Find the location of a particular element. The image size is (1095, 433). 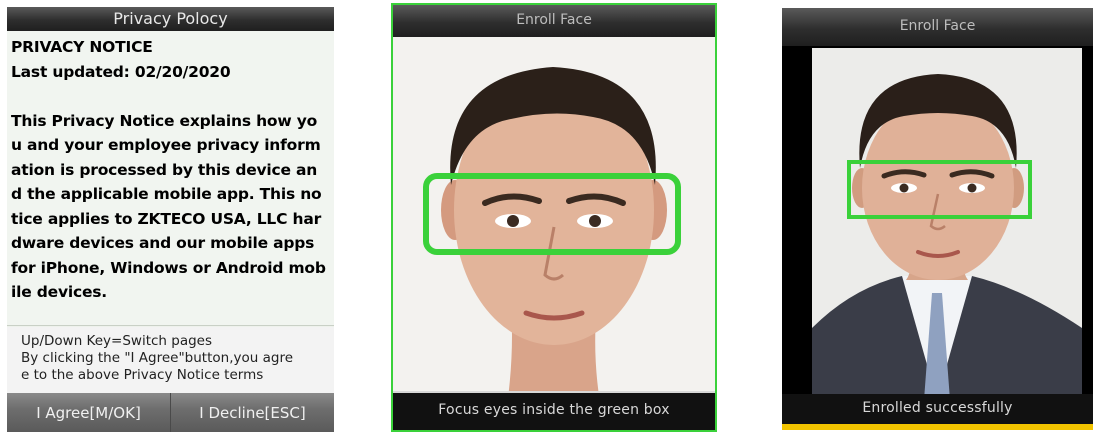

hint-line: e to the above Privacy Notice terms is located at coordinates (142, 375).